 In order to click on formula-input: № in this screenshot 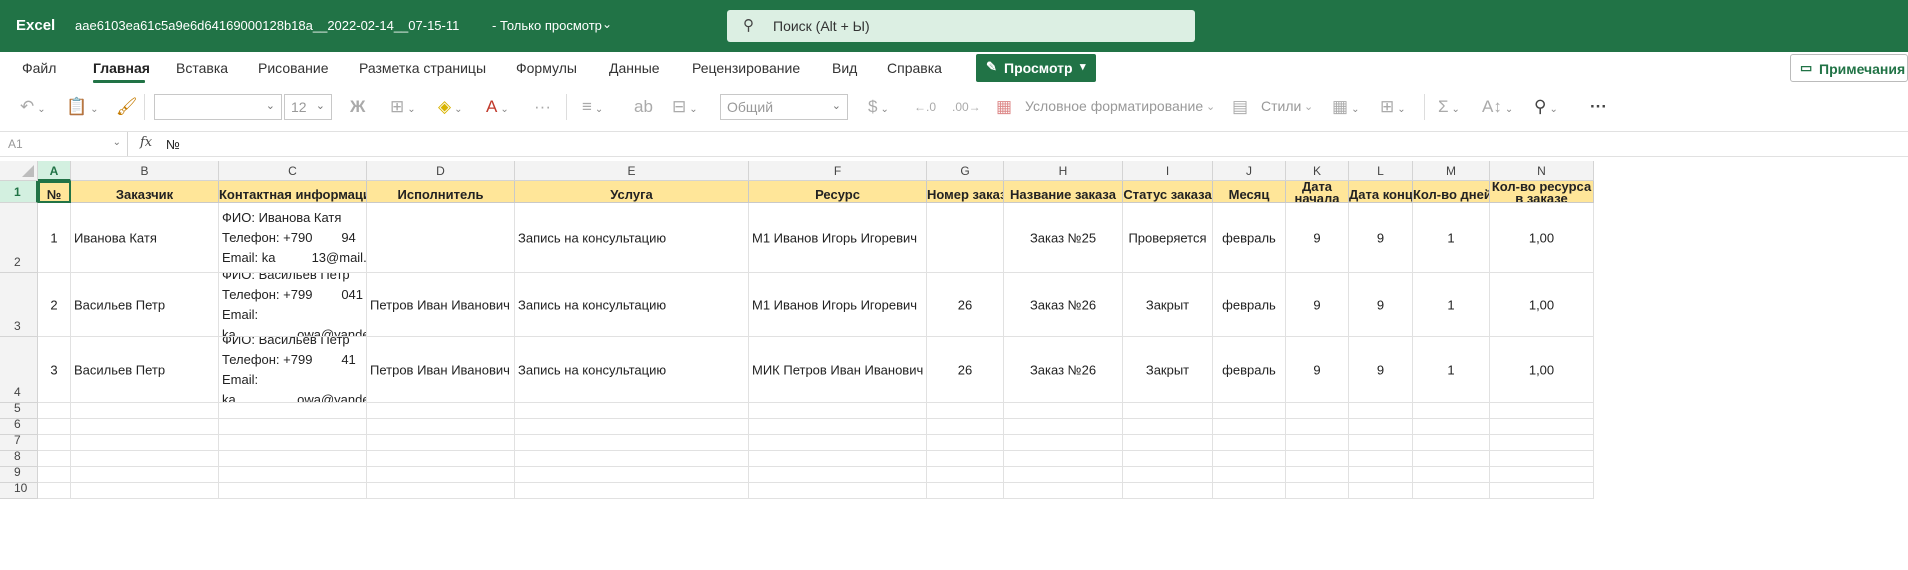, I will do `click(173, 144)`.